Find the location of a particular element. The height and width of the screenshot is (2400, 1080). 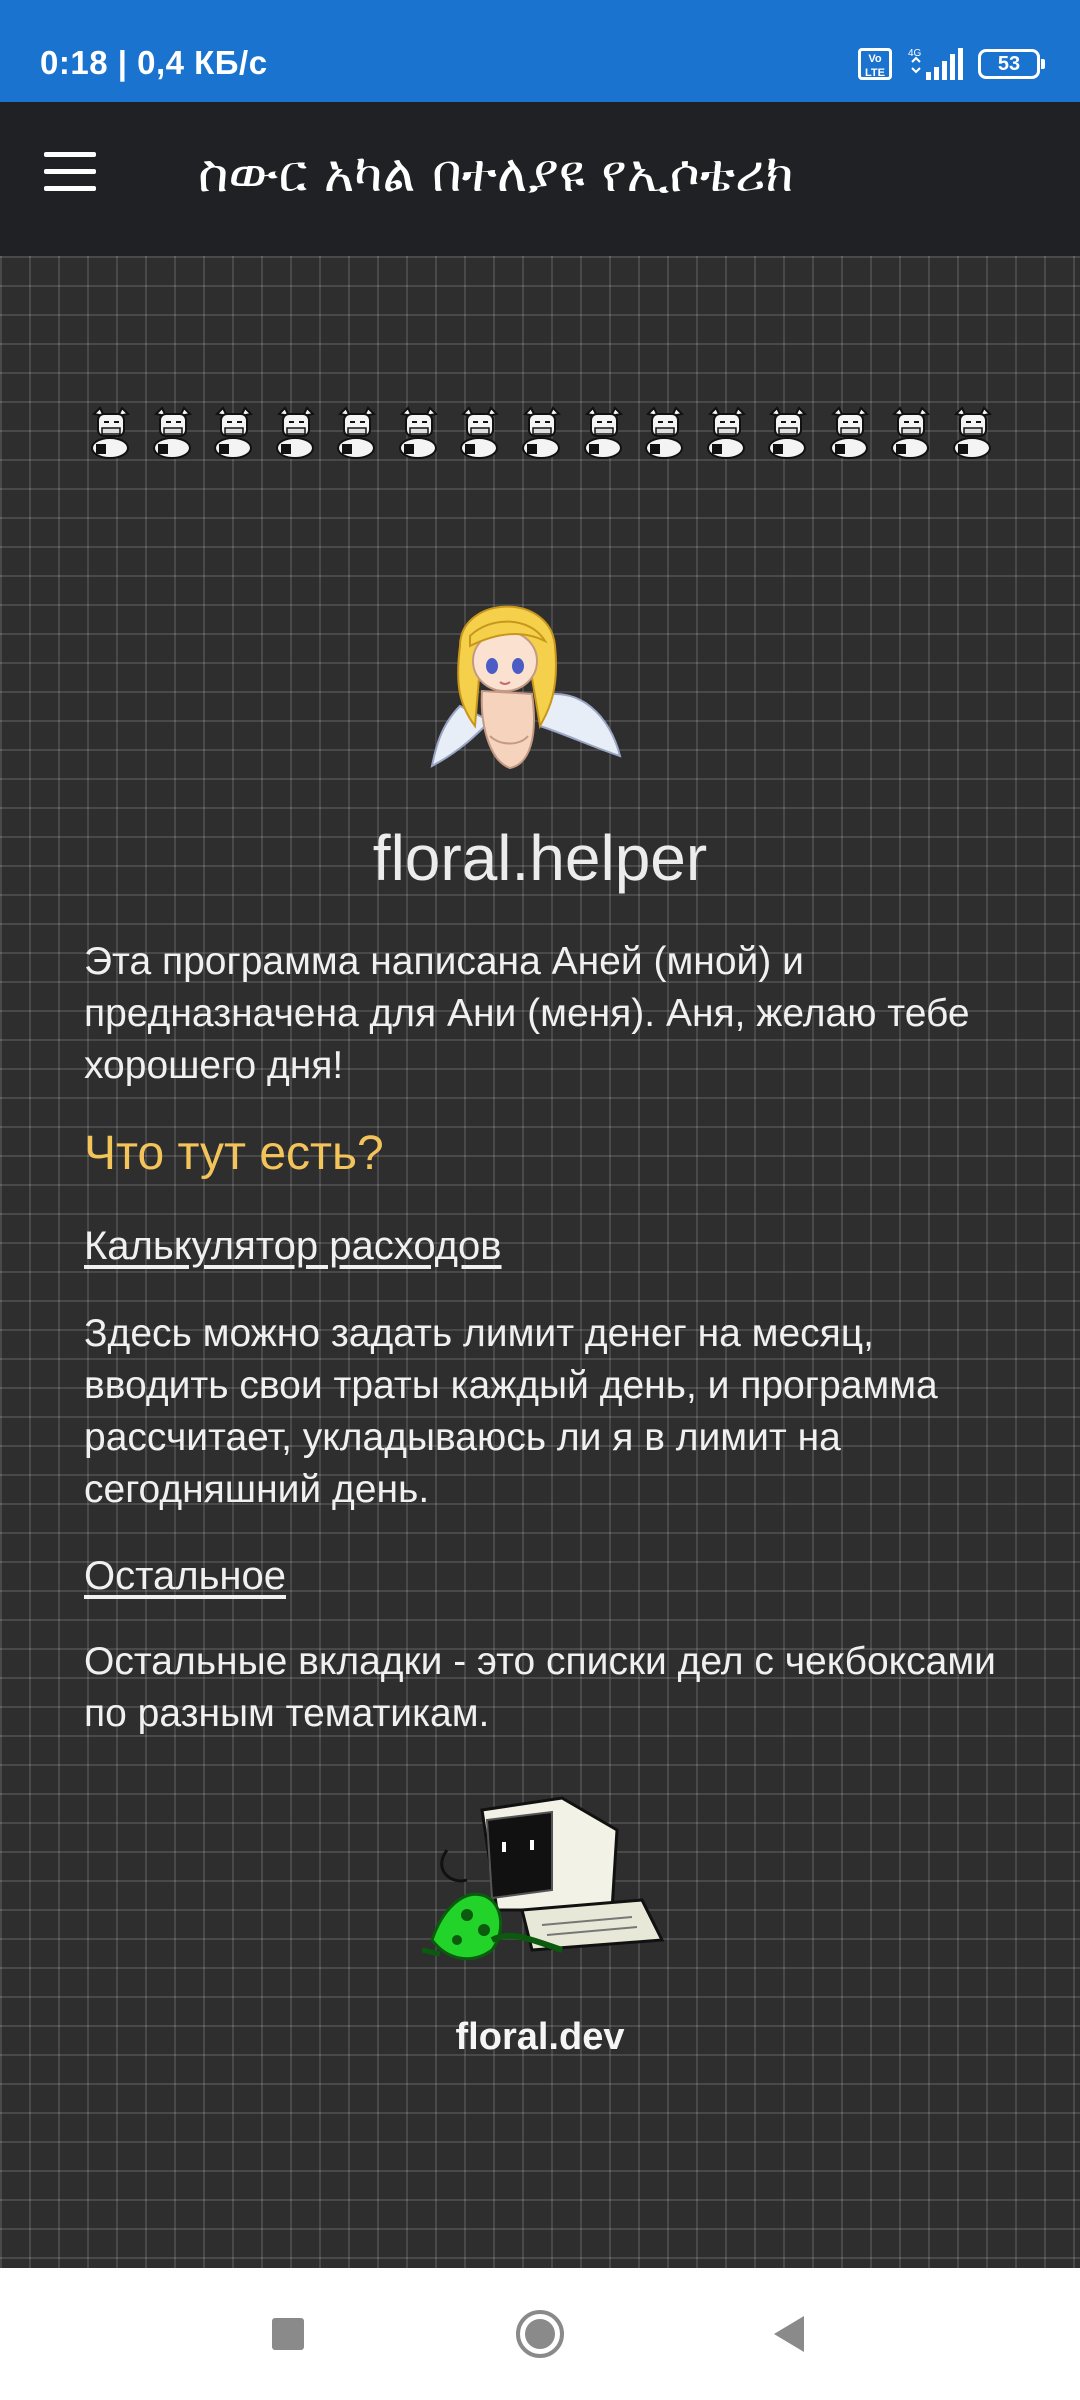

navigation-bar is located at coordinates (540, 2334).